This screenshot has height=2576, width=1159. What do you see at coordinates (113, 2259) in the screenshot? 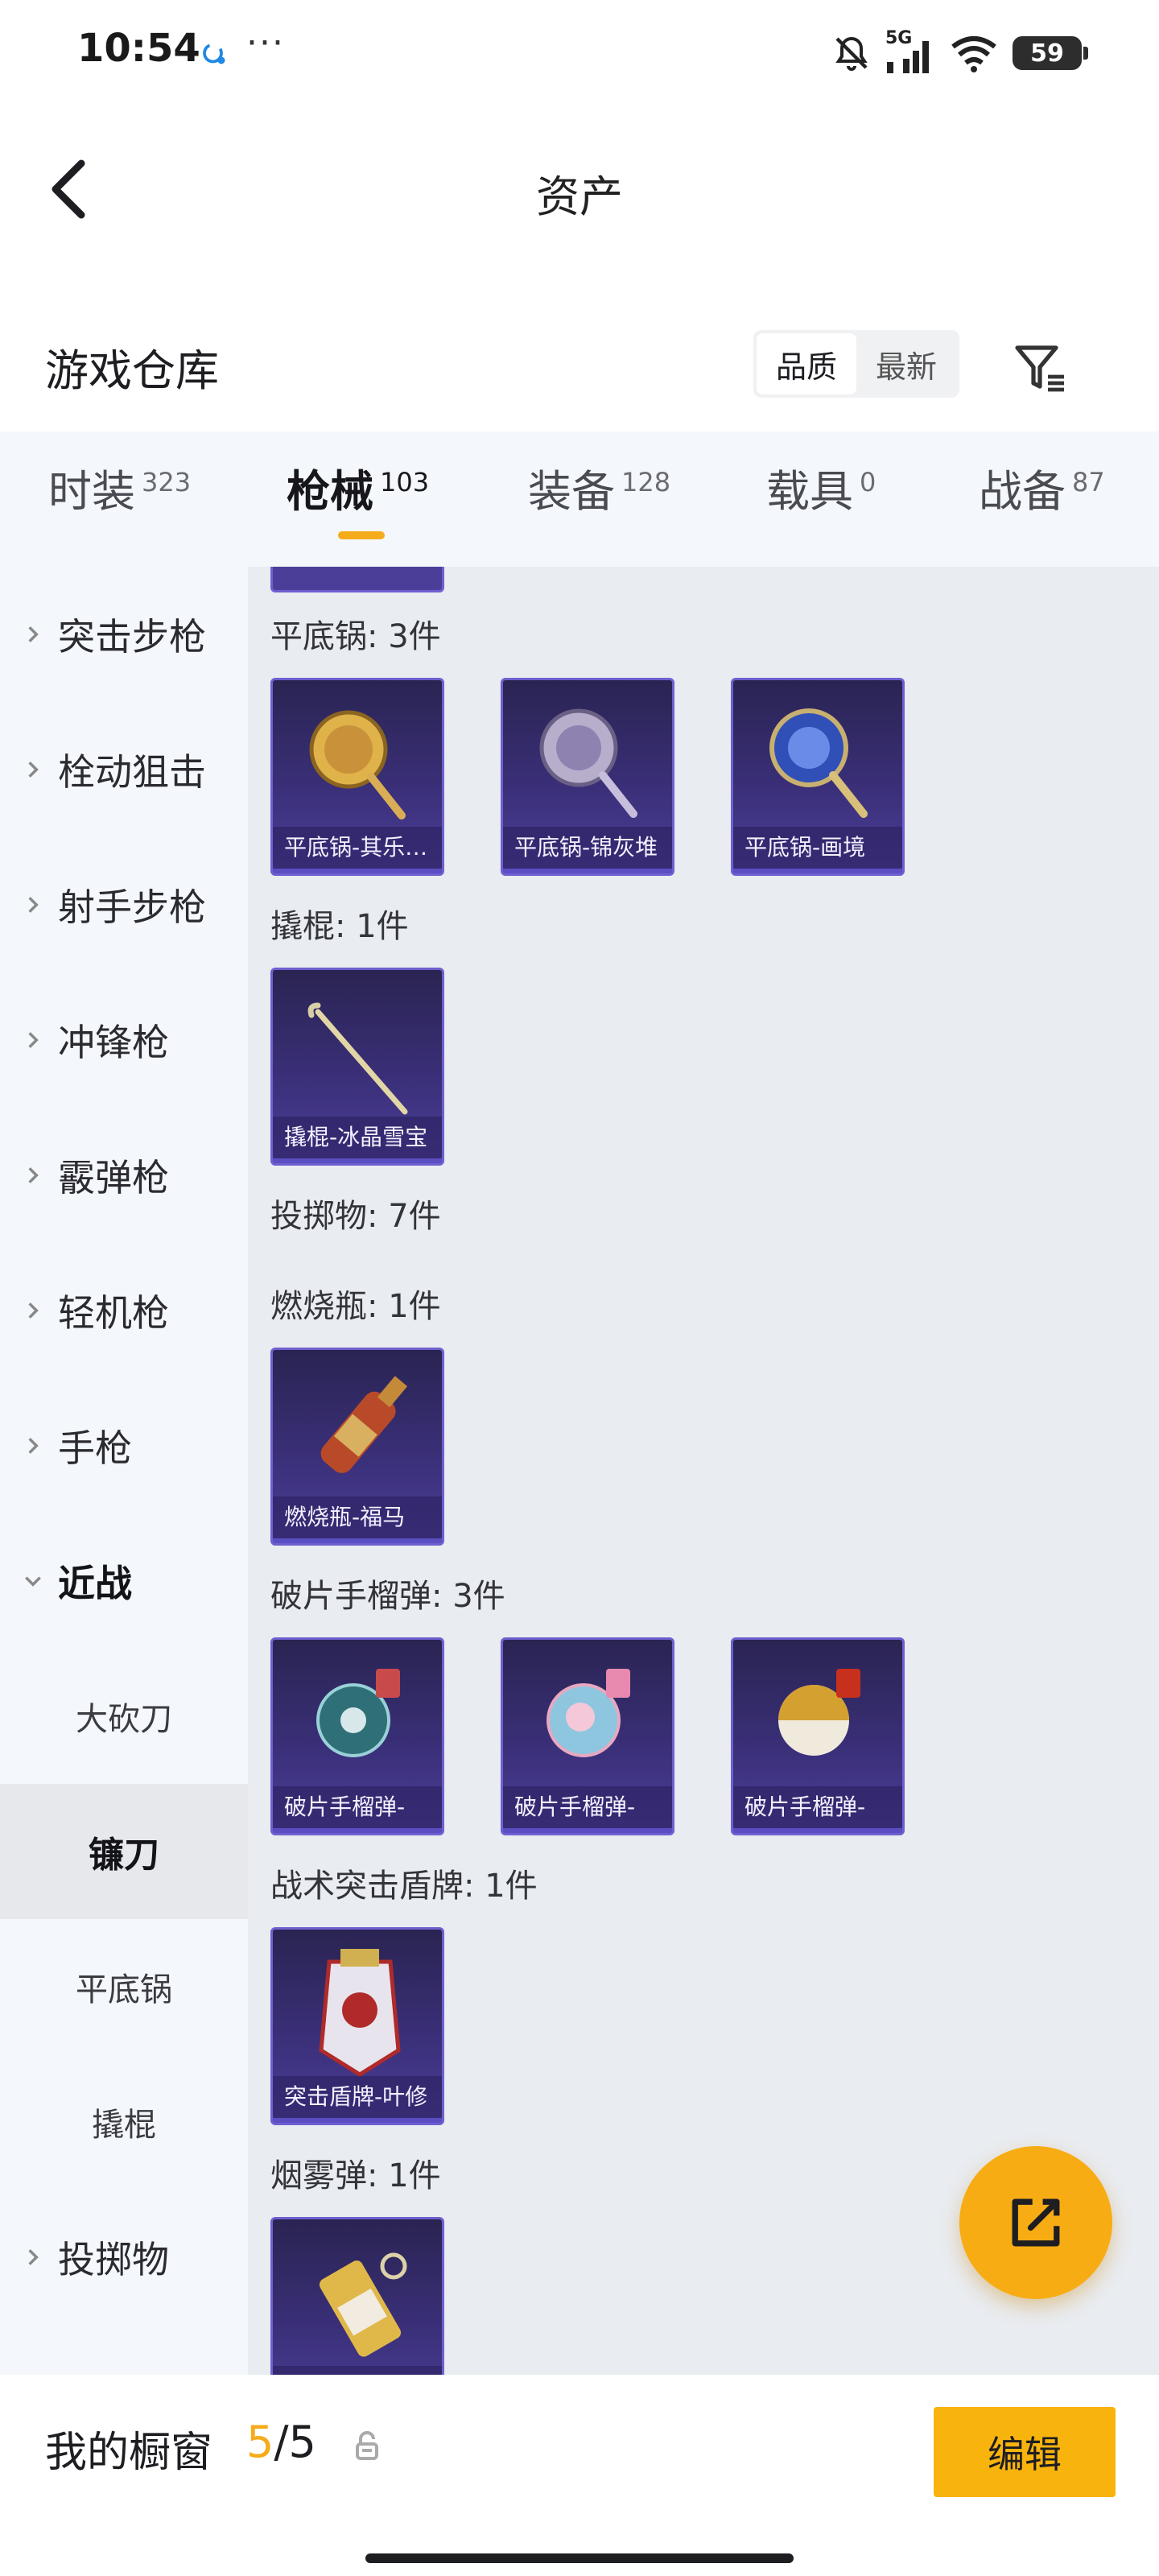
I see `sidebar-item-label: 投掷物` at bounding box center [113, 2259].